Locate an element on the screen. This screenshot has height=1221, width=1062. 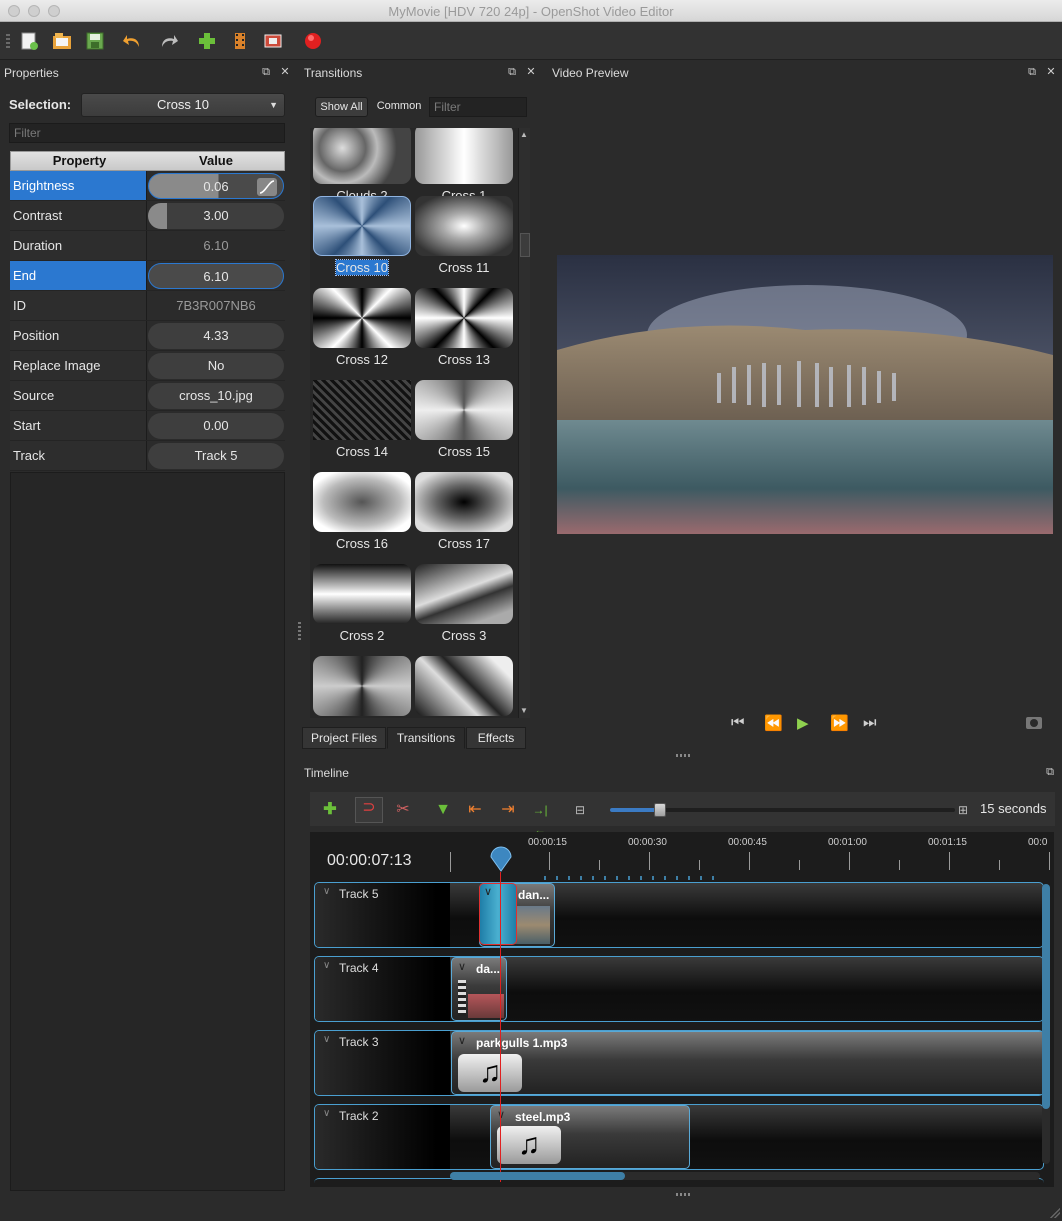
property-value-source: cross_10.jpg is located at coordinates (216, 396).